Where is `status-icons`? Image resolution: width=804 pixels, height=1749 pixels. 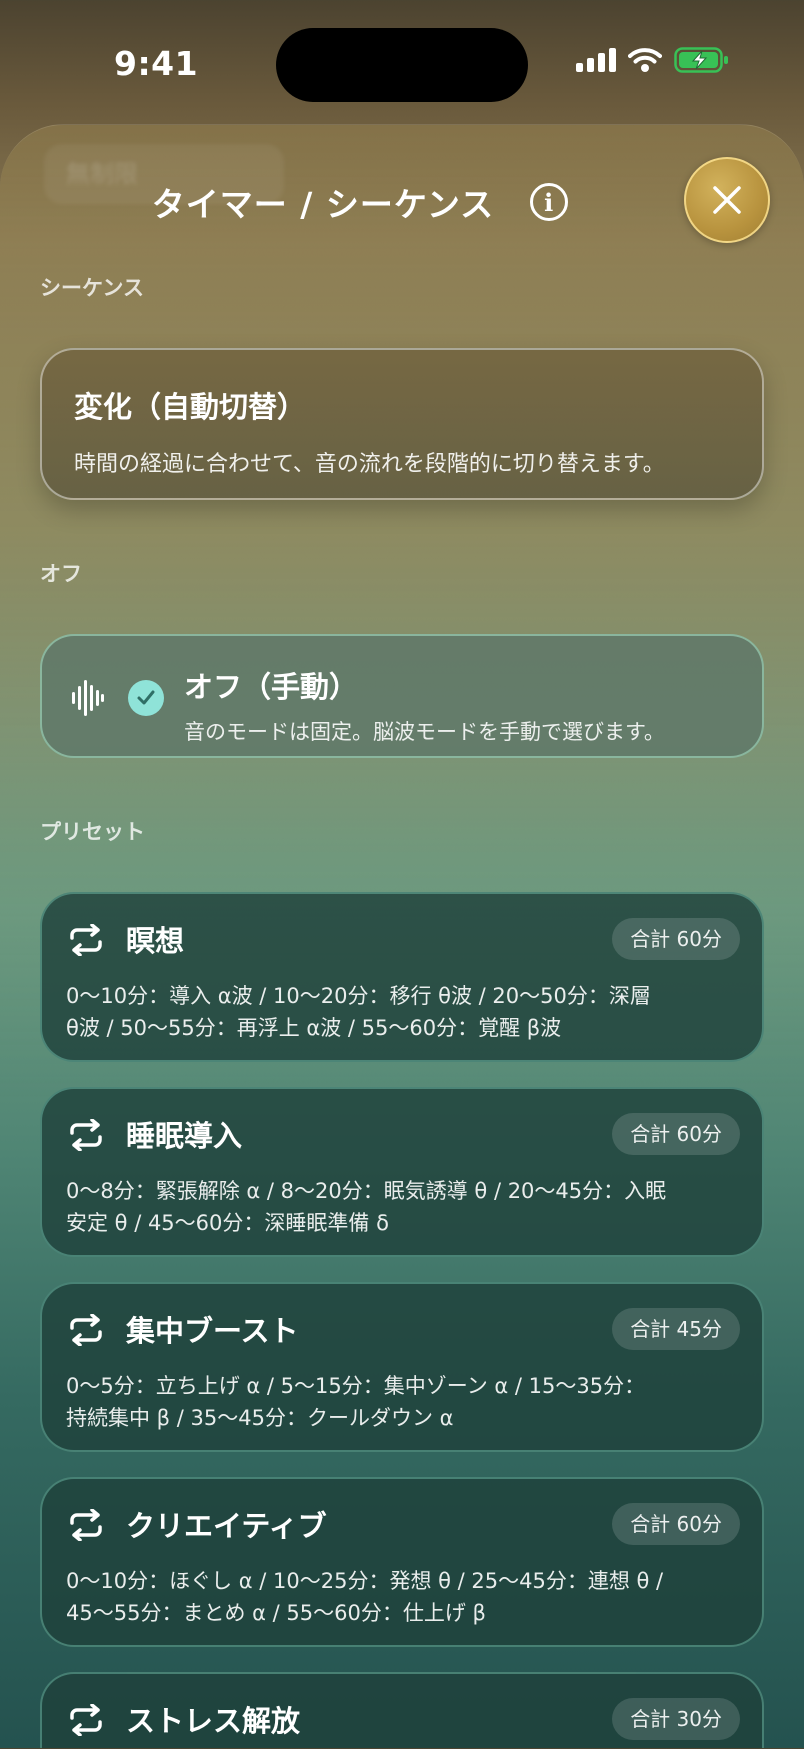 status-icons is located at coordinates (653, 60).